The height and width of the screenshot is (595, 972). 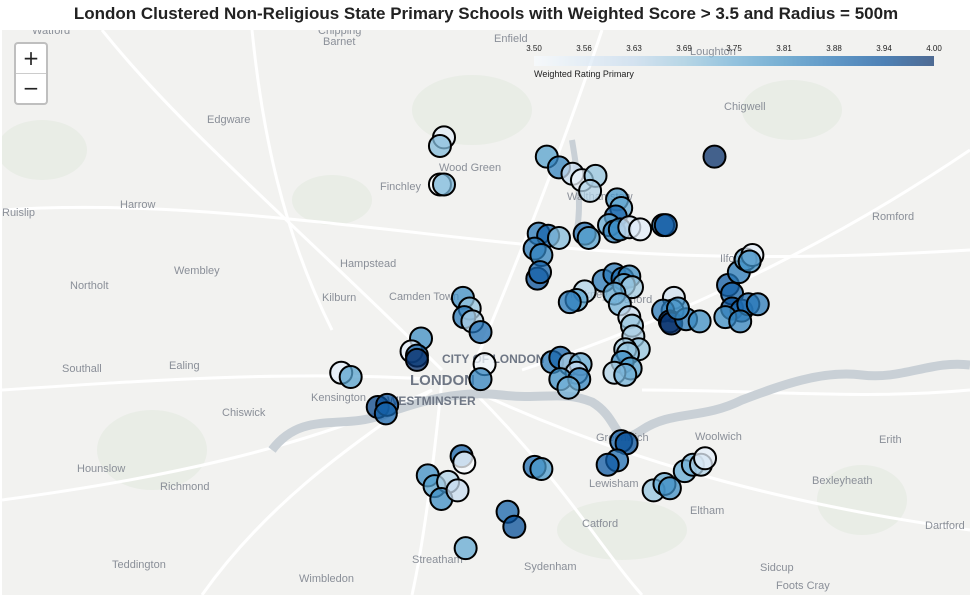 I want to click on place-label: Kilburn, so click(x=339, y=298).